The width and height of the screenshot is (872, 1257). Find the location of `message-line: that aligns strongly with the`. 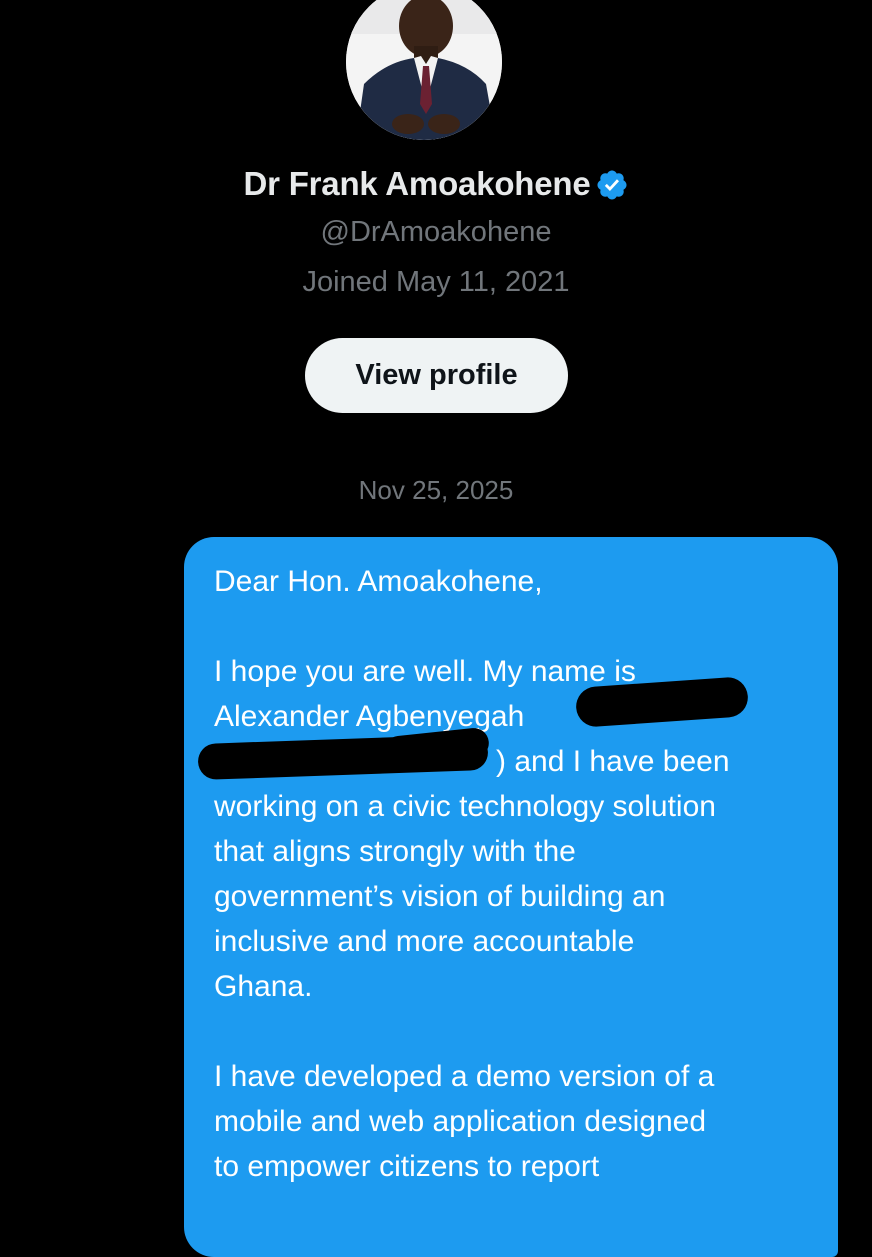

message-line: that aligns strongly with the is located at coordinates (395, 851).